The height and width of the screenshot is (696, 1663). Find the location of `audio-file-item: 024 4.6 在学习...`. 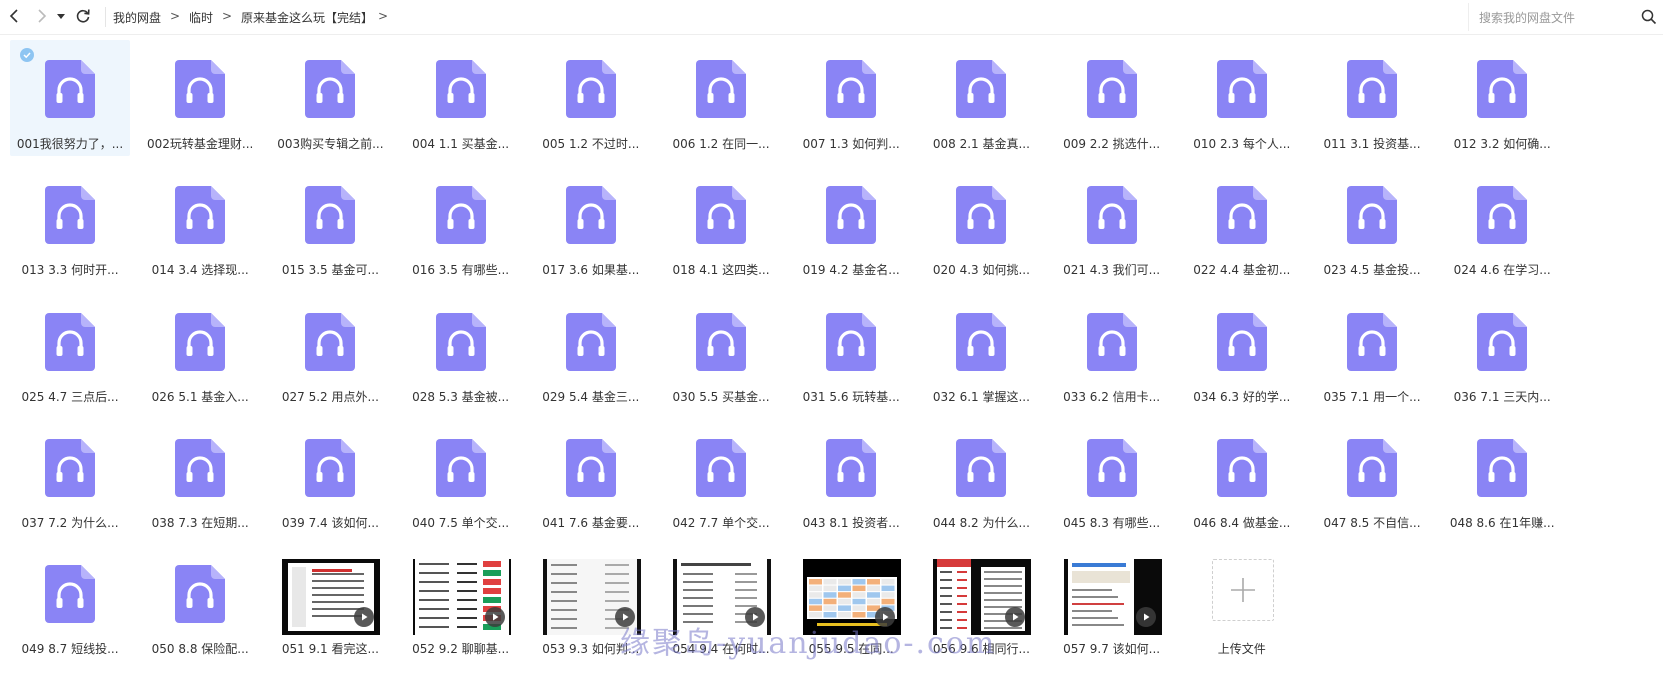

audio-file-item: 024 4.6 在学习... is located at coordinates (1502, 224).